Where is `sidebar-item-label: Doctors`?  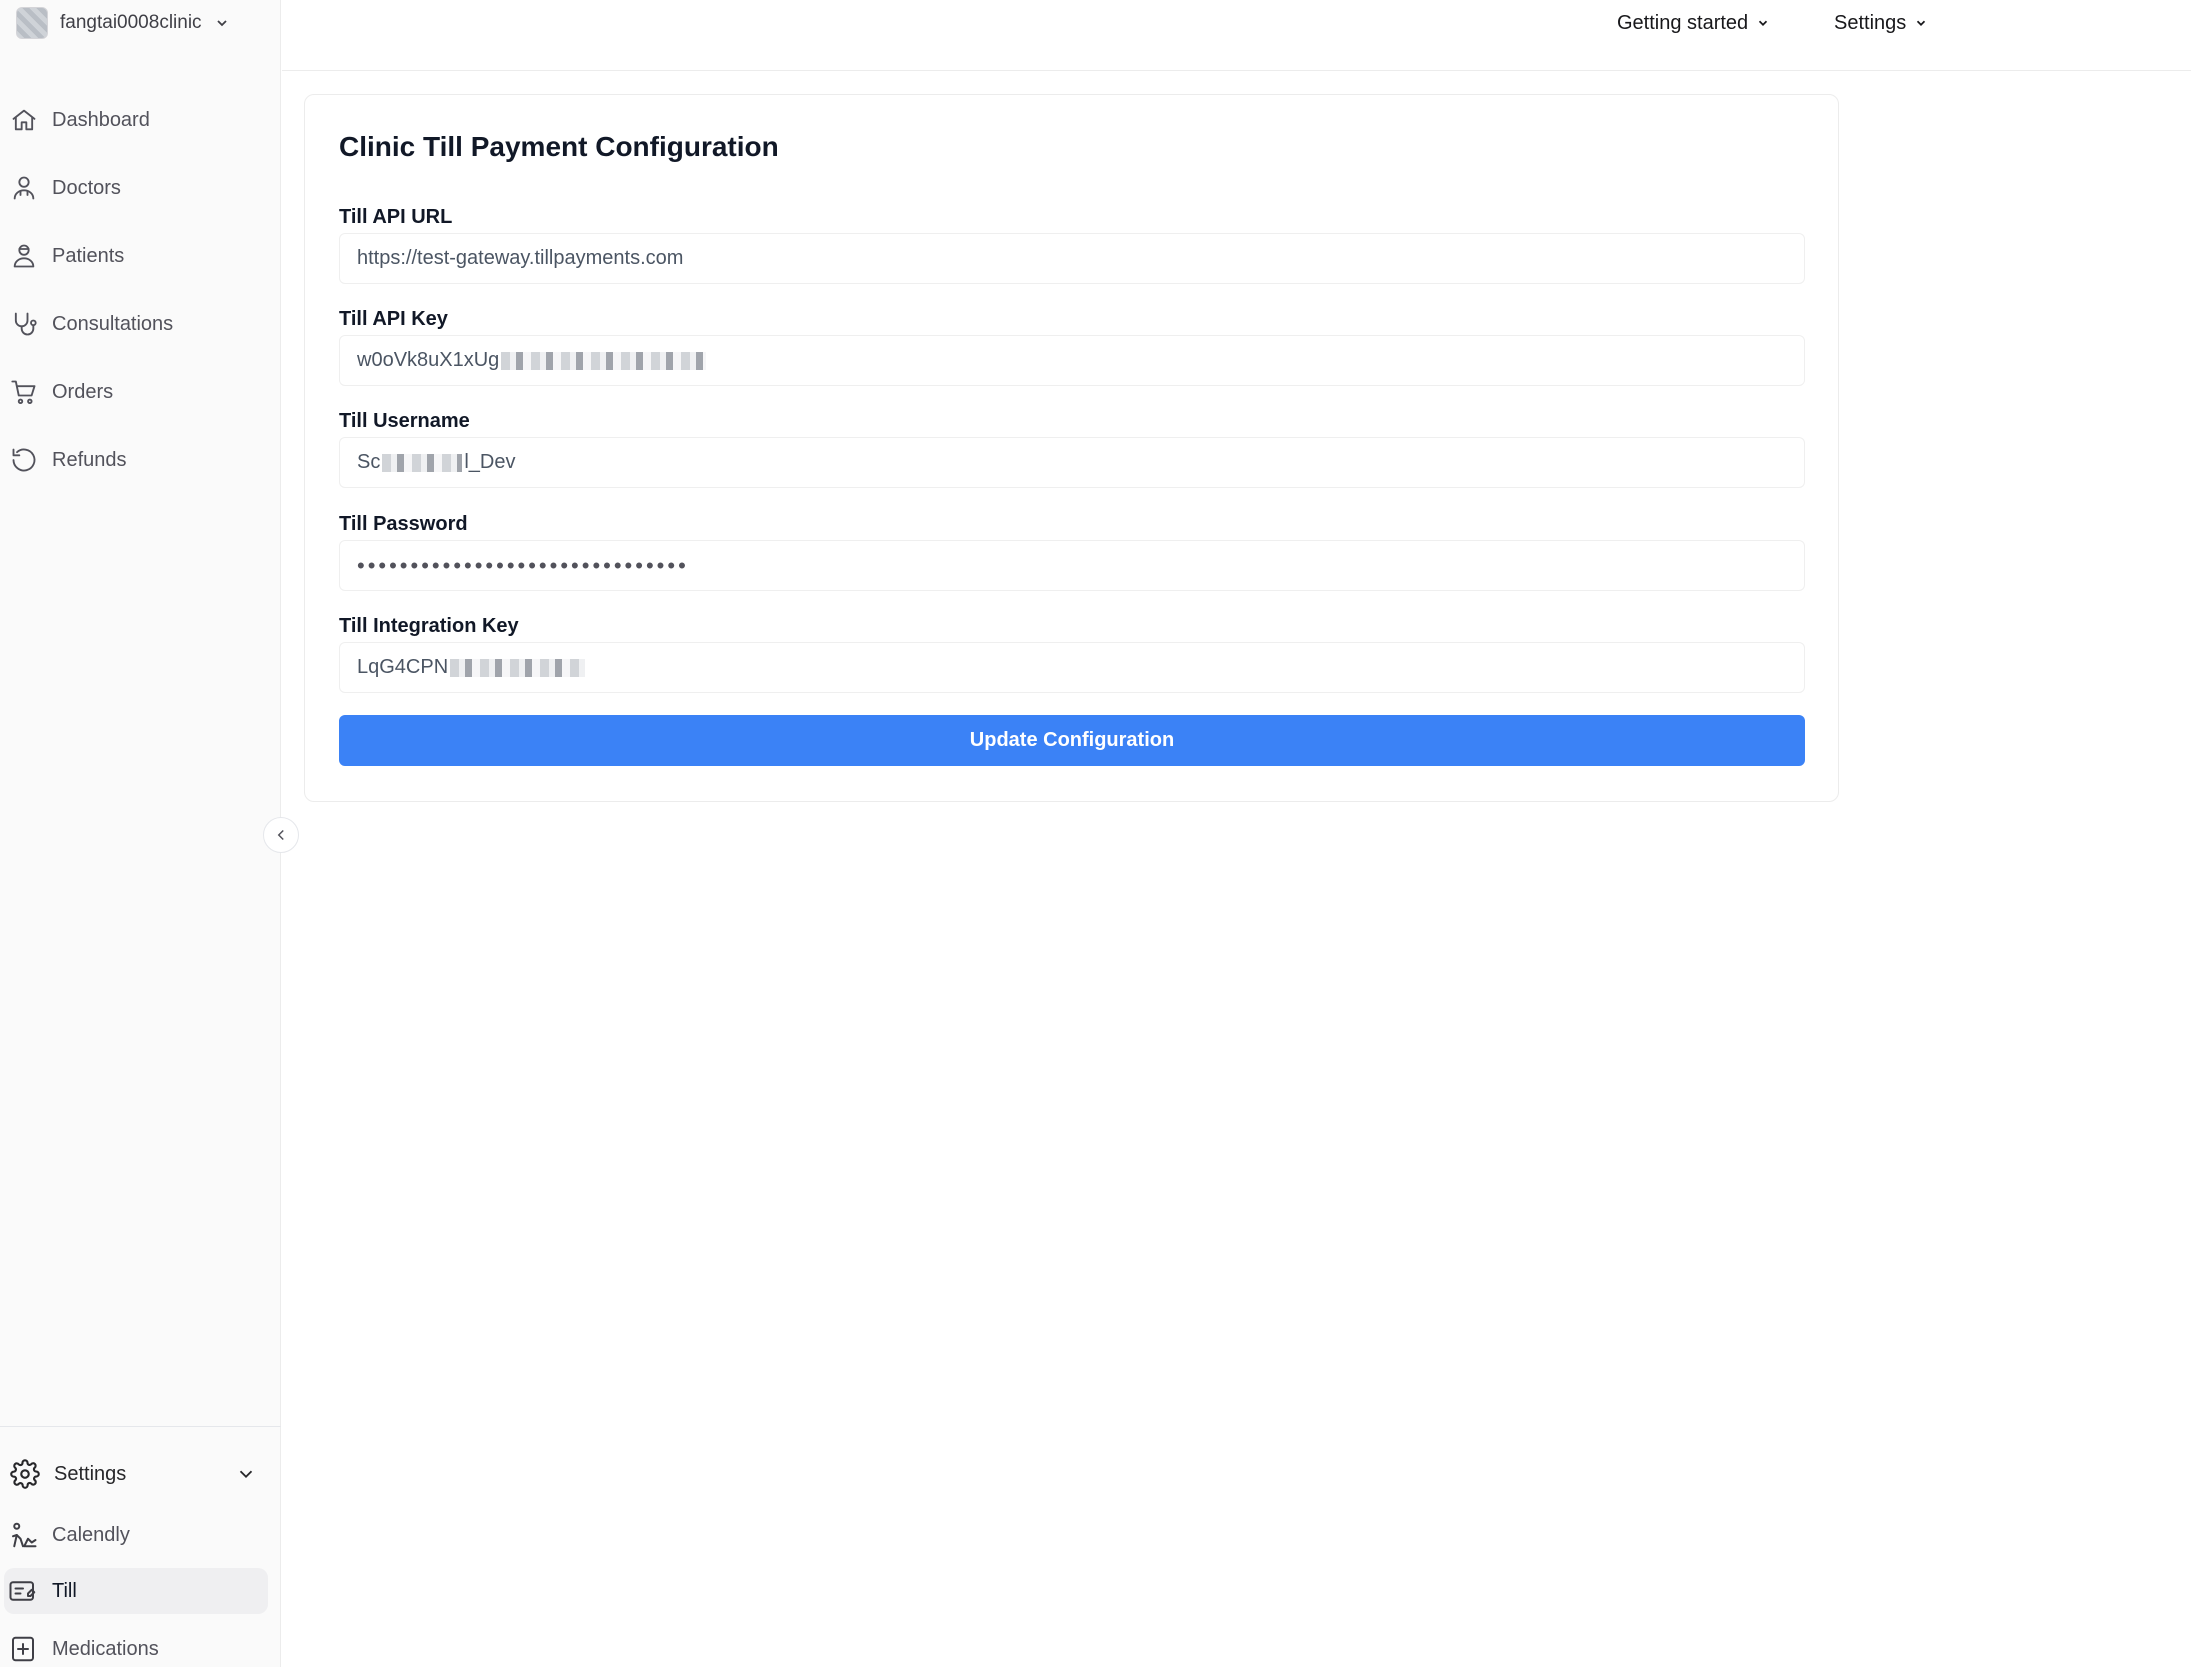
sidebar-item-label: Doctors is located at coordinates (86, 187).